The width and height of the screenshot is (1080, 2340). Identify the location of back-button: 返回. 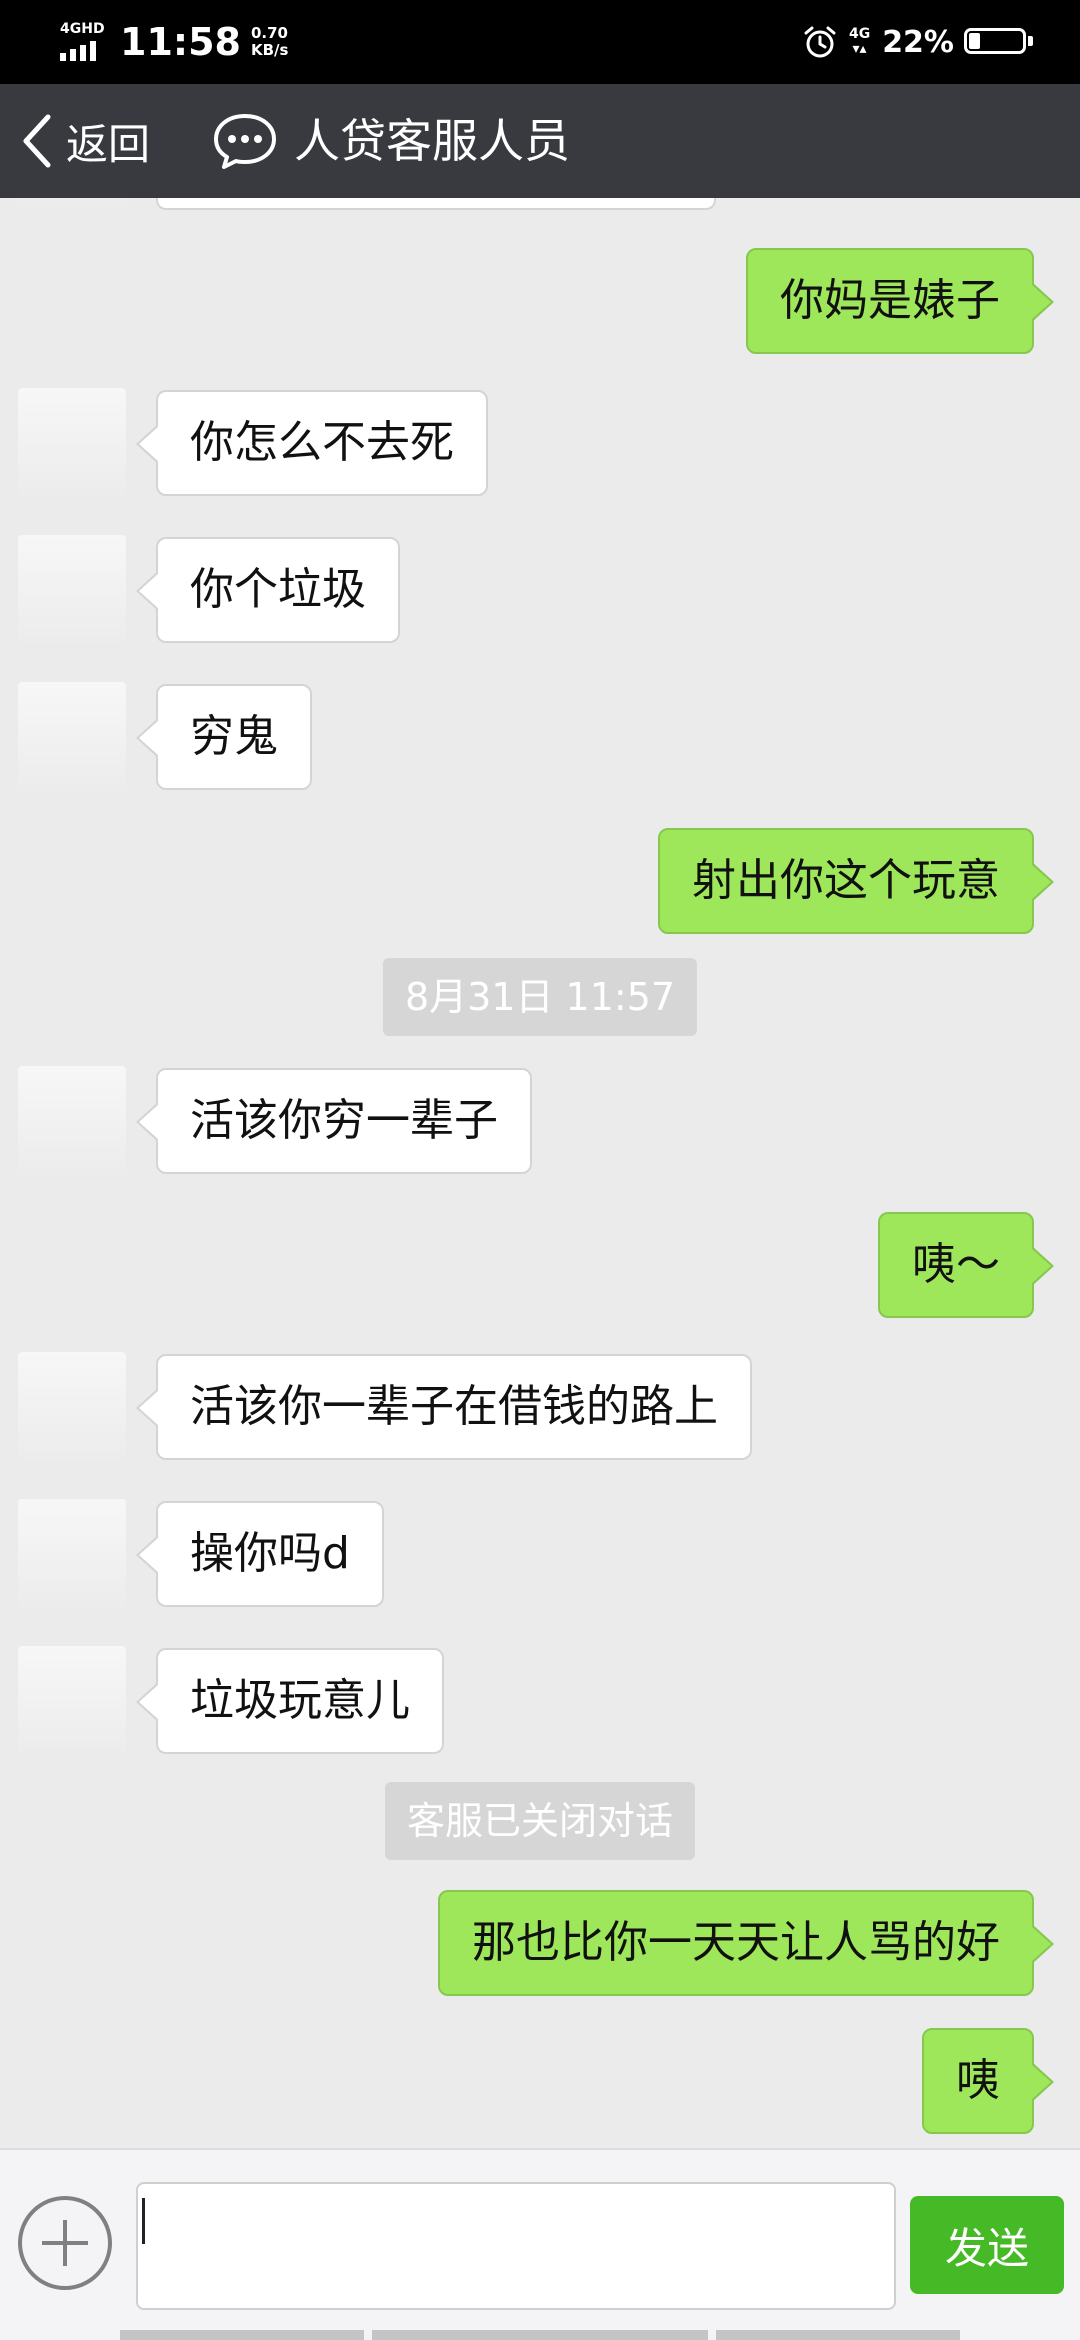
(84, 141).